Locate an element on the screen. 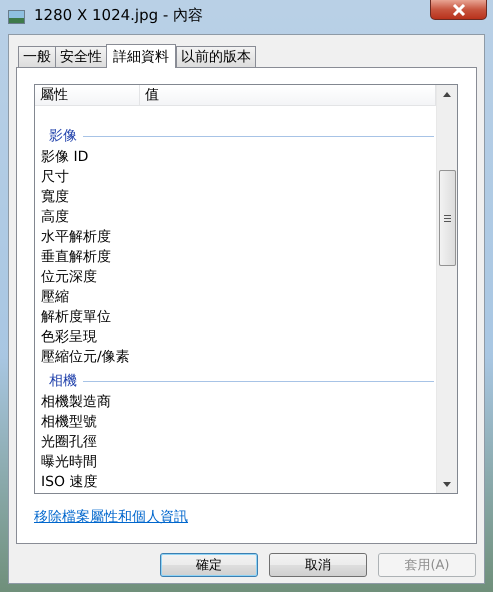 This screenshot has height=592, width=493. property-name: 解析度單位 is located at coordinates (235, 317).